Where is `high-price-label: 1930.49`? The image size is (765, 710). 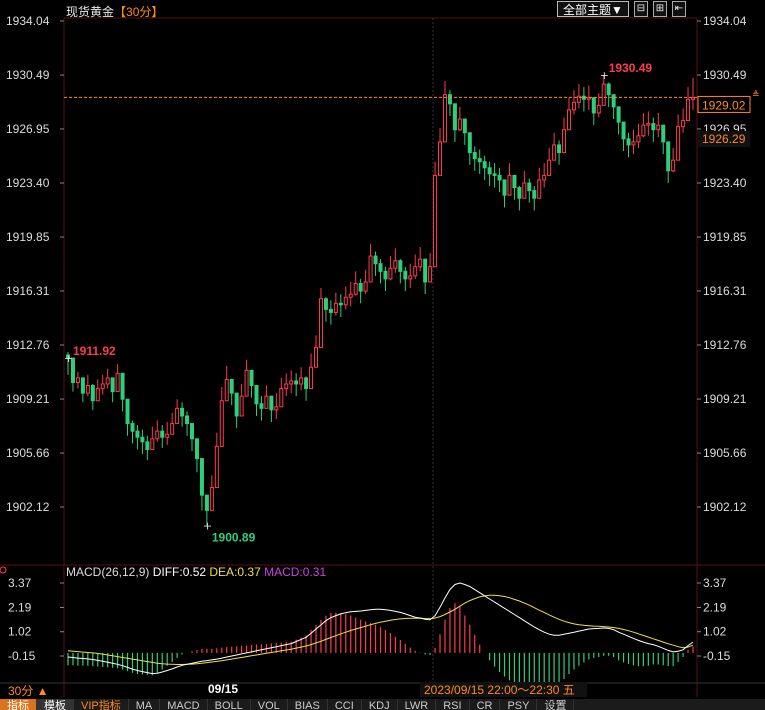
high-price-label: 1930.49 is located at coordinates (631, 68).